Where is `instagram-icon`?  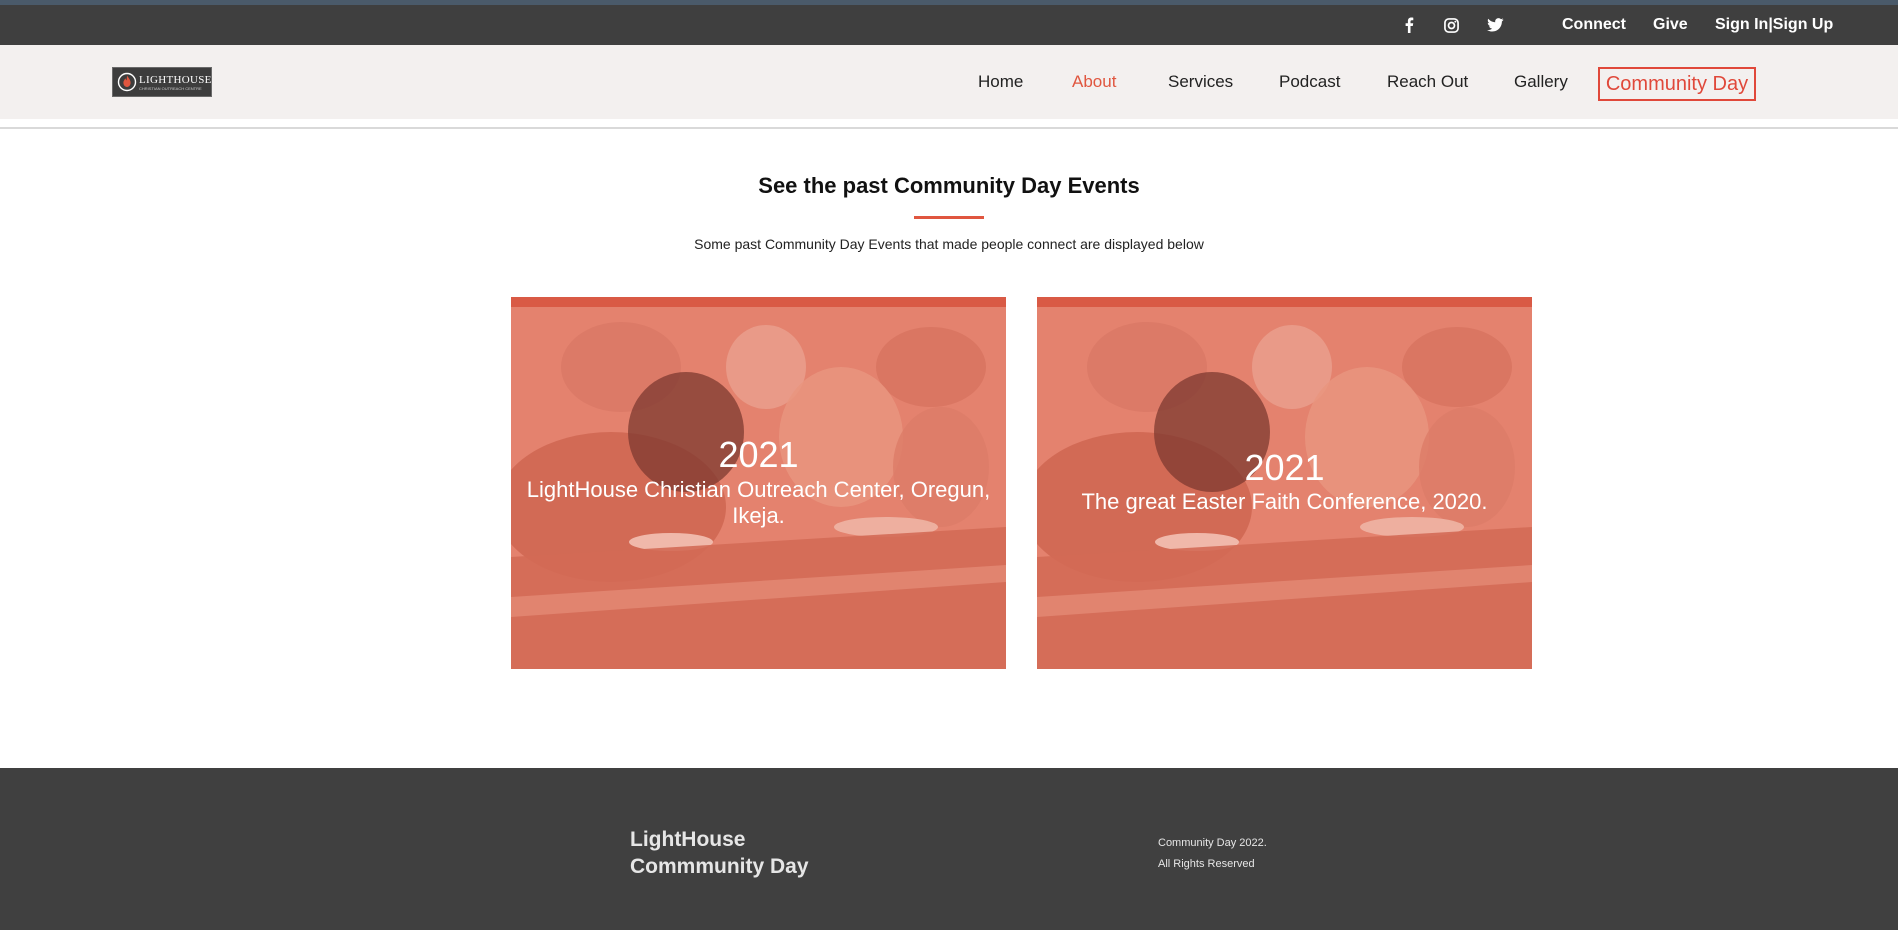
instagram-icon is located at coordinates (1451, 25).